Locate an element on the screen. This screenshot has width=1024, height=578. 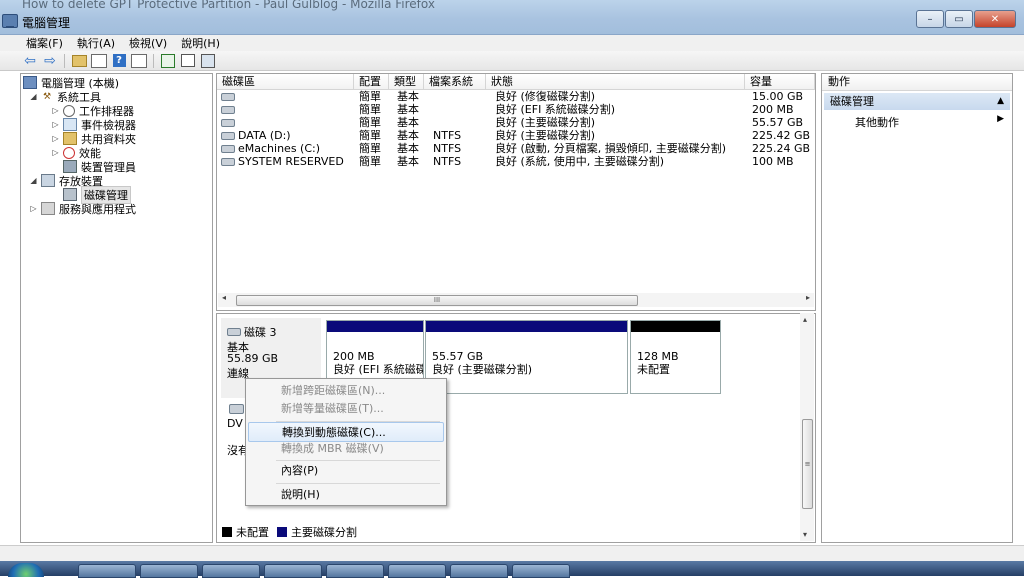
disk-size: 55.89 GB is located at coordinates (253, 358).